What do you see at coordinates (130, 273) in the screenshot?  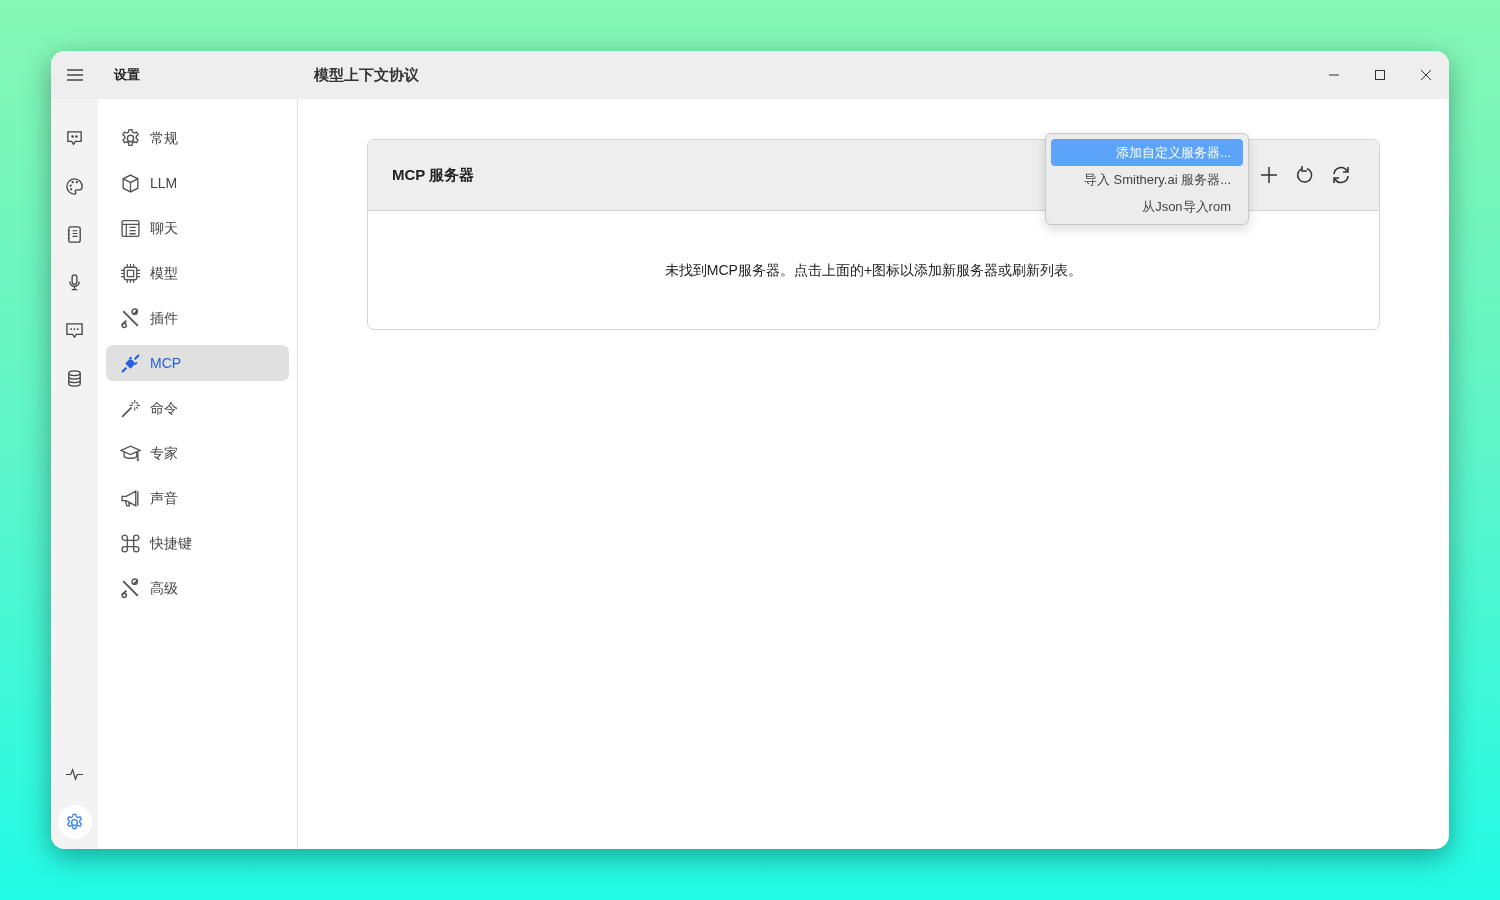 I see `chip-icon` at bounding box center [130, 273].